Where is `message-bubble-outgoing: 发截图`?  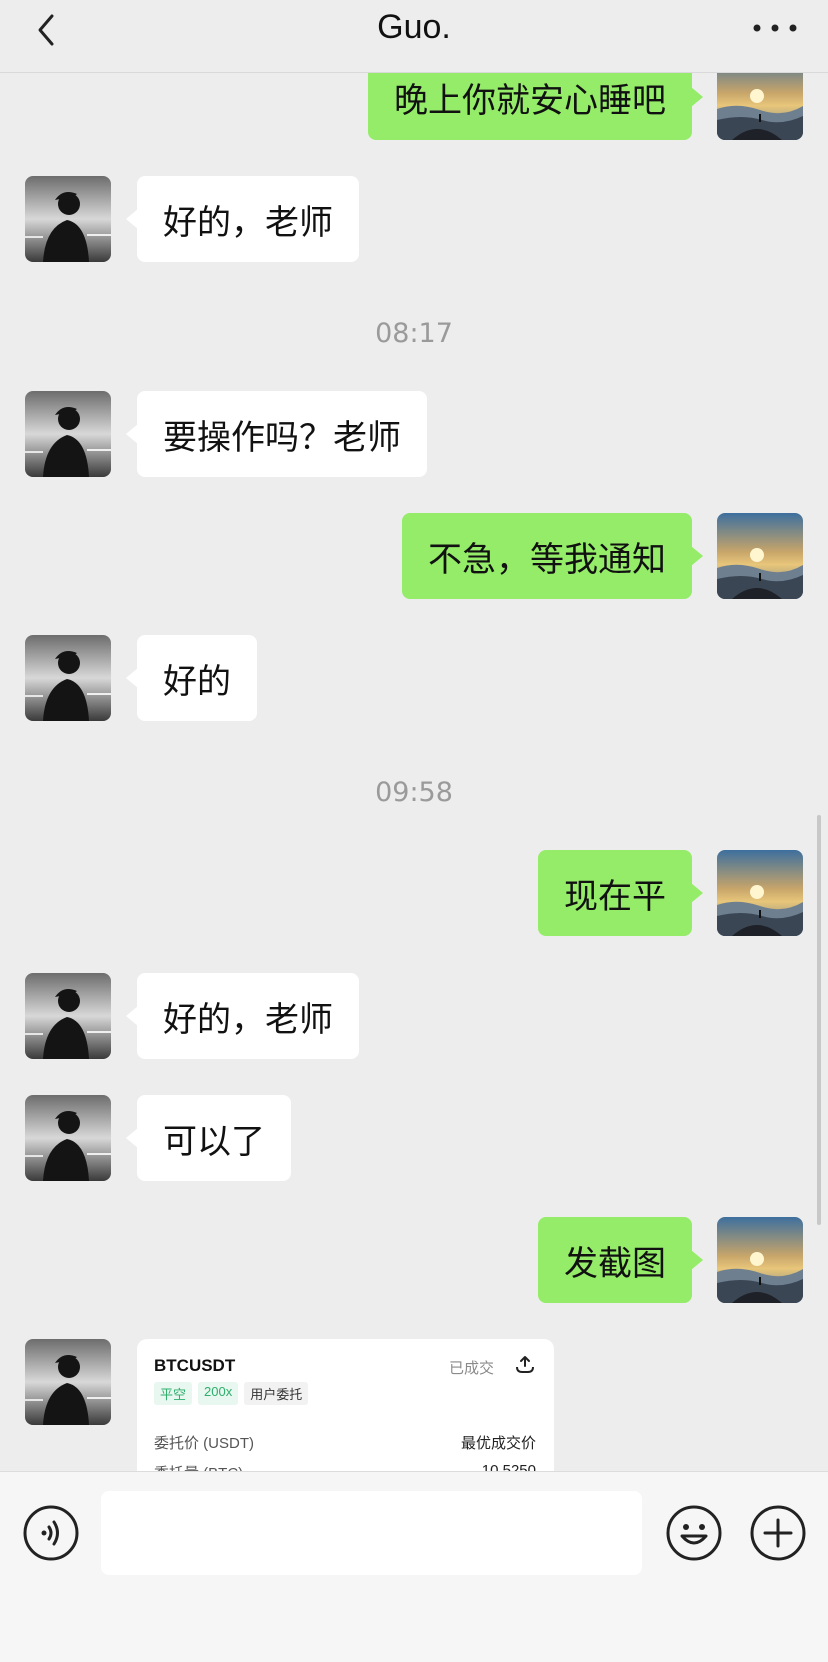
message-bubble-outgoing: 发截图 is located at coordinates (620, 1260).